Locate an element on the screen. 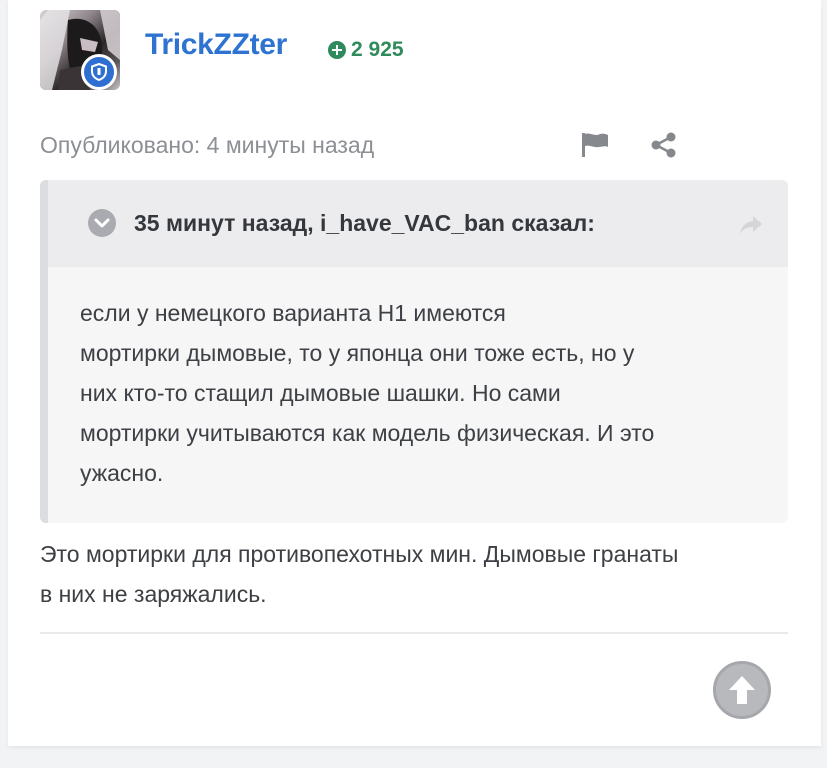  quote-accent-bar is located at coordinates (44, 351).